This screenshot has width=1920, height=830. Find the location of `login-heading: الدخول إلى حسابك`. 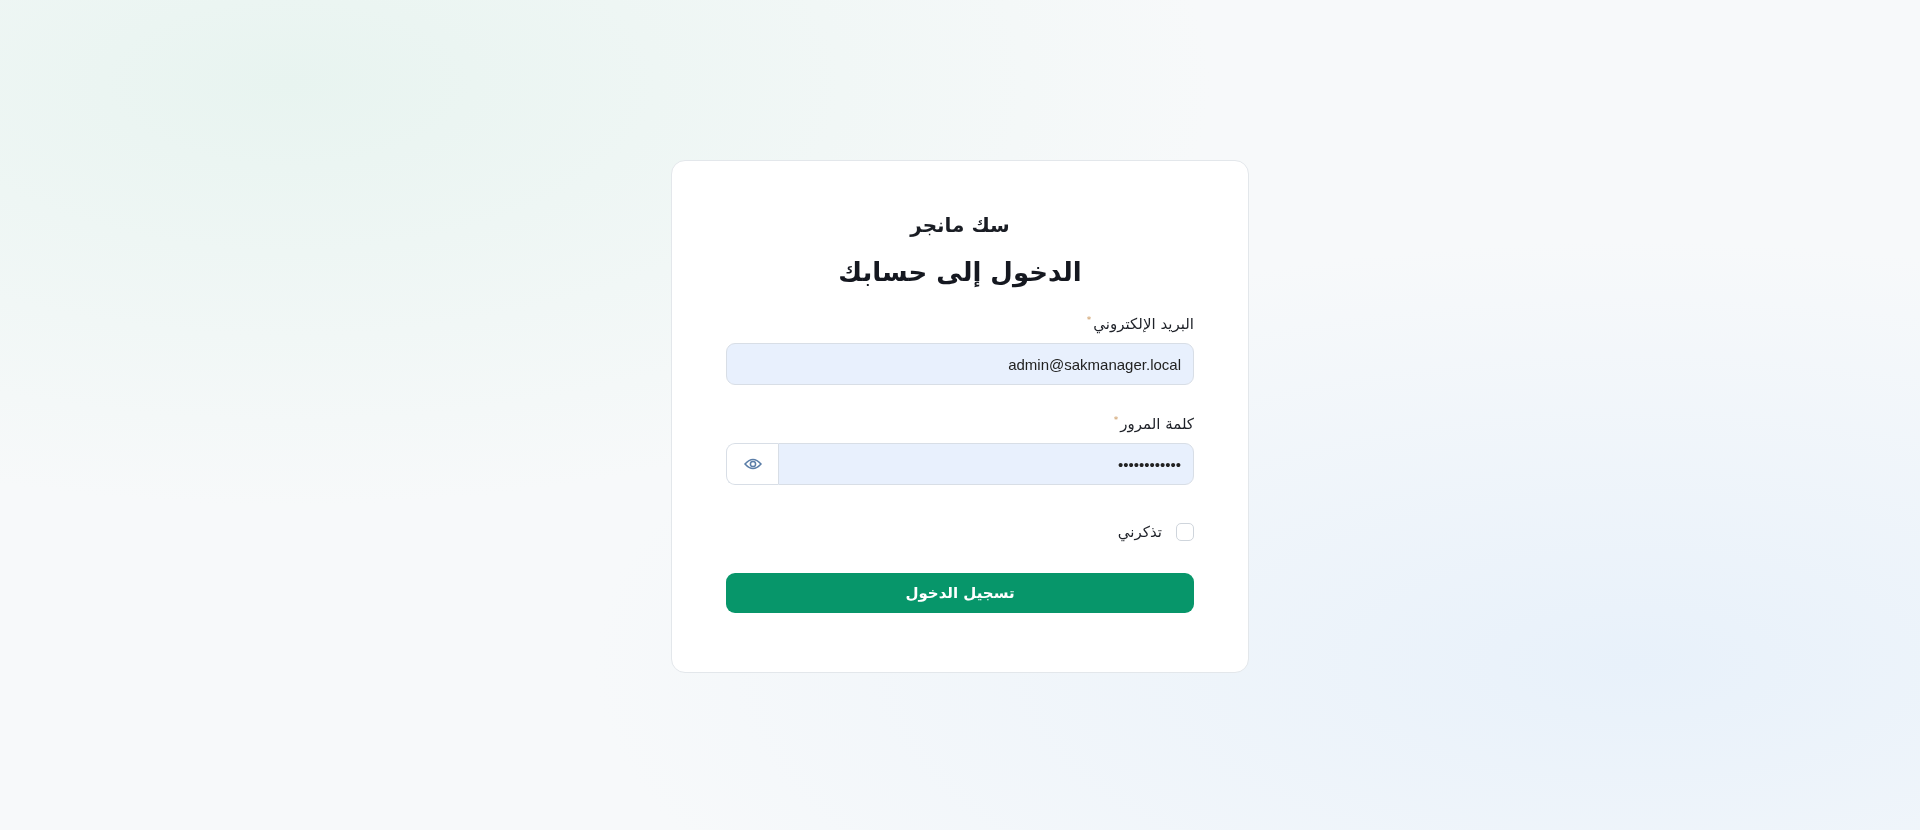

login-heading: الدخول إلى حسابك is located at coordinates (960, 272).